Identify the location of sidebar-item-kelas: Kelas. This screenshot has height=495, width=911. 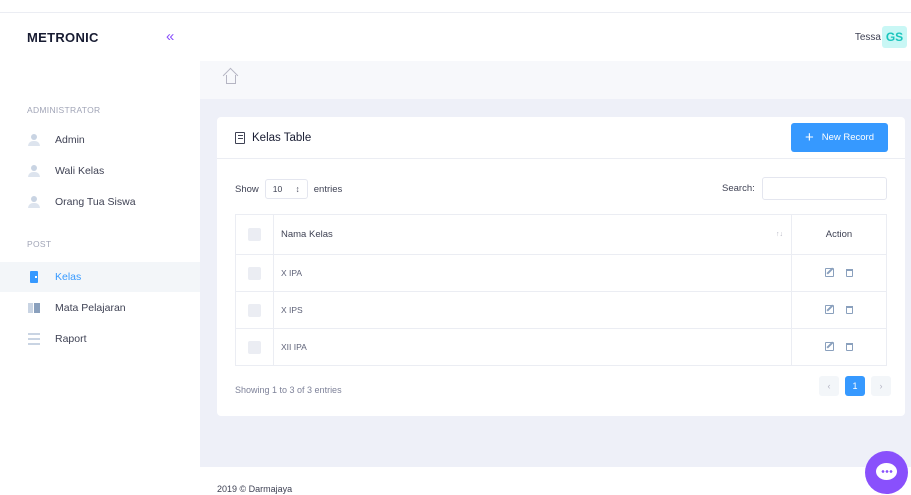
(100, 277).